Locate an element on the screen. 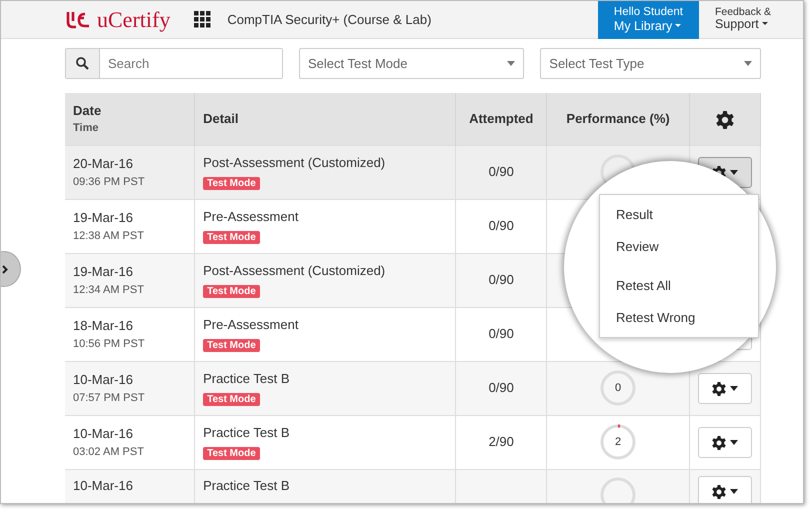 Image resolution: width=810 pixels, height=510 pixels. column-subheader: Time is located at coordinates (86, 128).